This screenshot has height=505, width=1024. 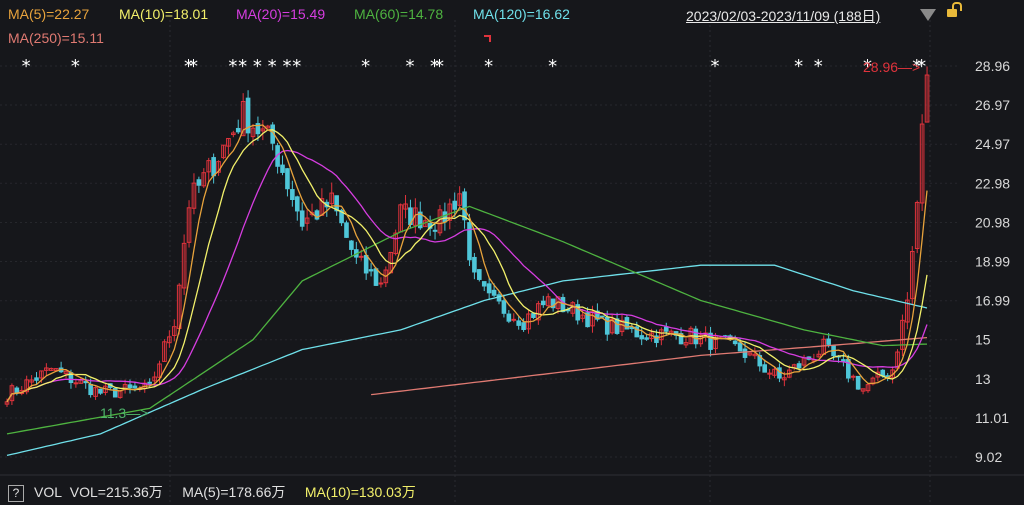 I want to click on marker-icon, so click(x=487, y=38).